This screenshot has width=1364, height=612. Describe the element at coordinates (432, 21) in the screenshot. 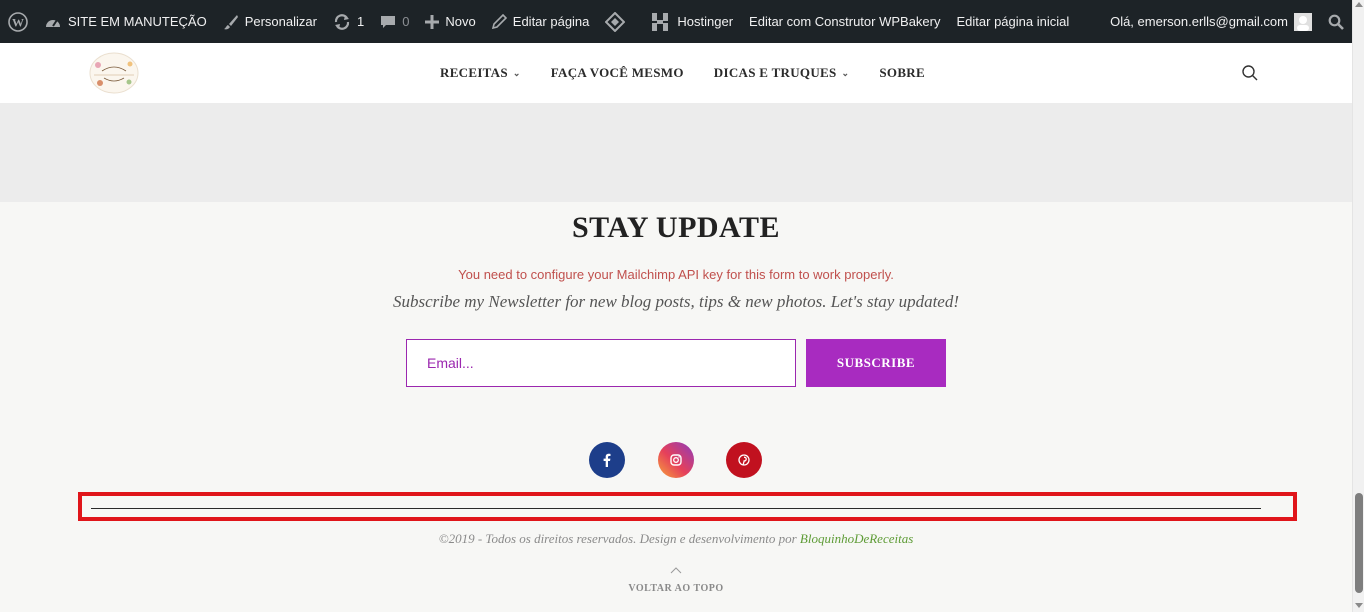

I see `plus-icon` at that location.